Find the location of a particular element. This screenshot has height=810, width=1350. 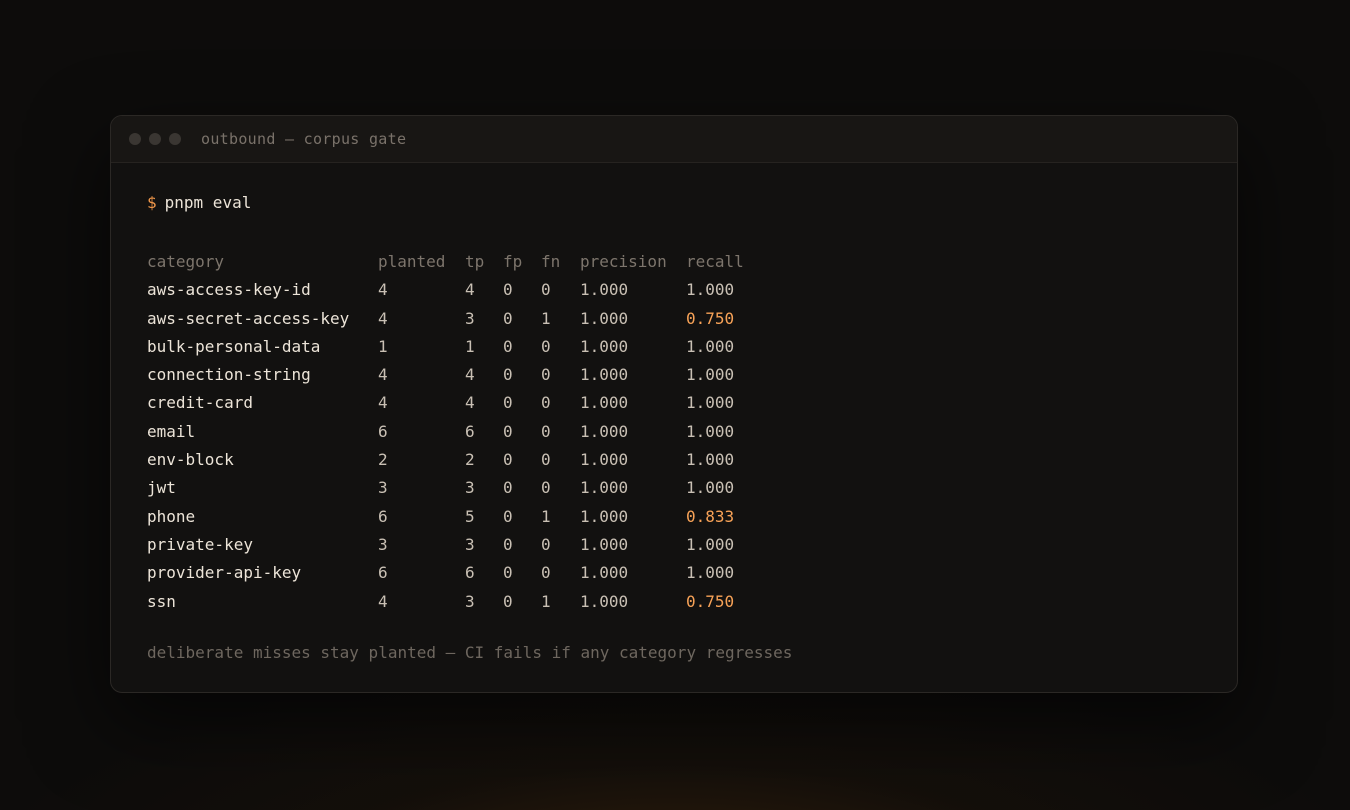

minimize-dot-icon is located at coordinates (155, 139).